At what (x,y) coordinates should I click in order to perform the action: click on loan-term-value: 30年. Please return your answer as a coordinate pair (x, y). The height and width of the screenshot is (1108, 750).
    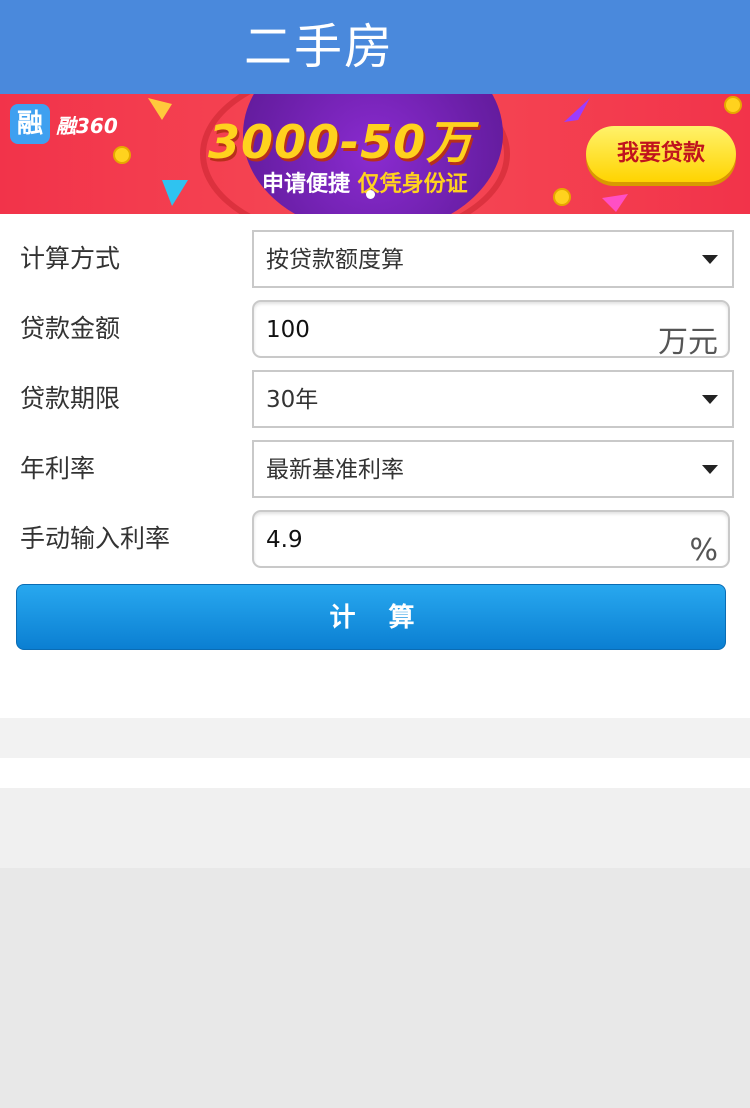
    Looking at the image, I should click on (292, 400).